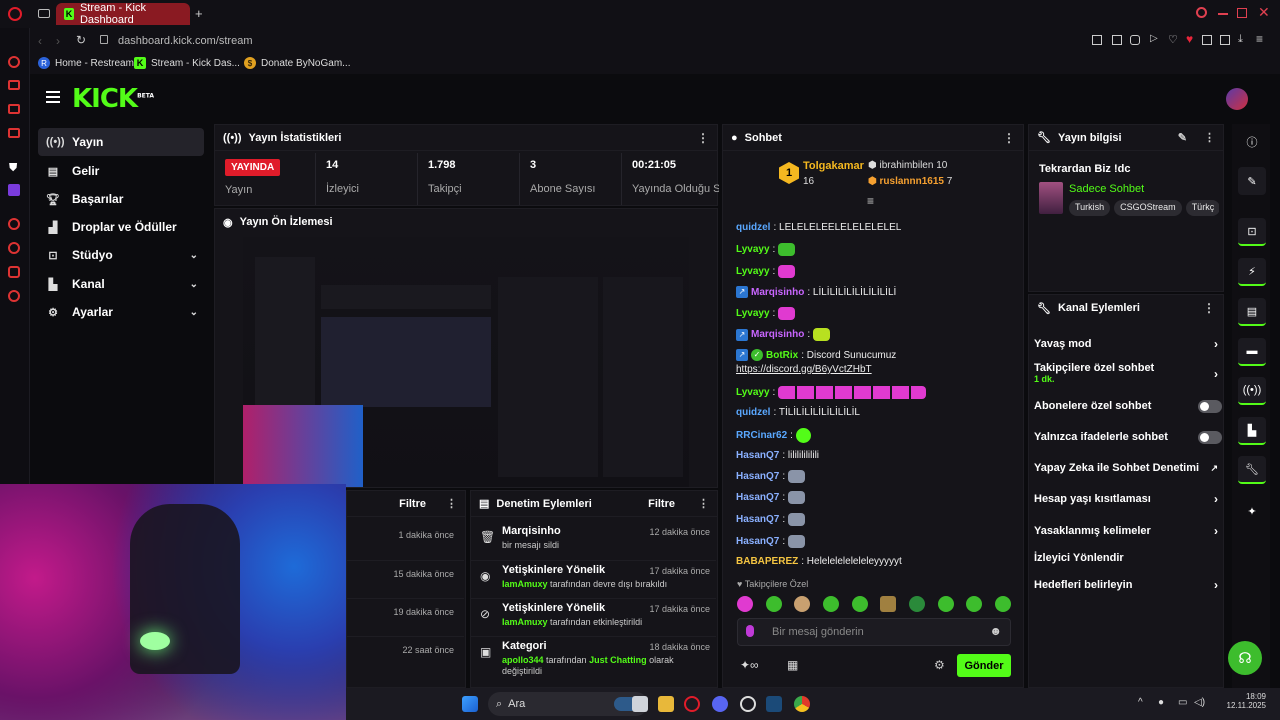 The image size is (1280, 720). What do you see at coordinates (1135, 40) in the screenshot?
I see `adblock-icon` at bounding box center [1135, 40].